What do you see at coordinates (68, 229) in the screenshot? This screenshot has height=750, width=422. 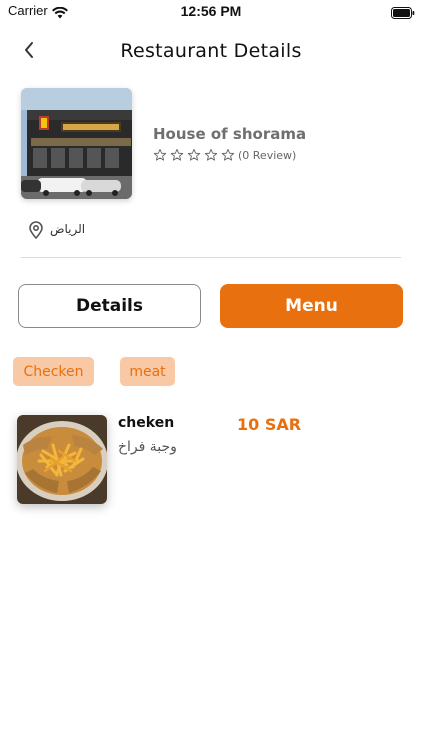 I see `location-text: الرياض` at bounding box center [68, 229].